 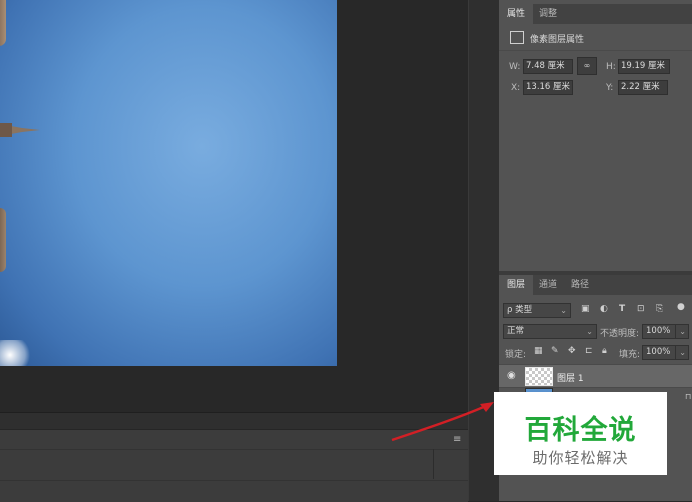 I want to click on fill-dropdown: ⌄, so click(x=682, y=352).